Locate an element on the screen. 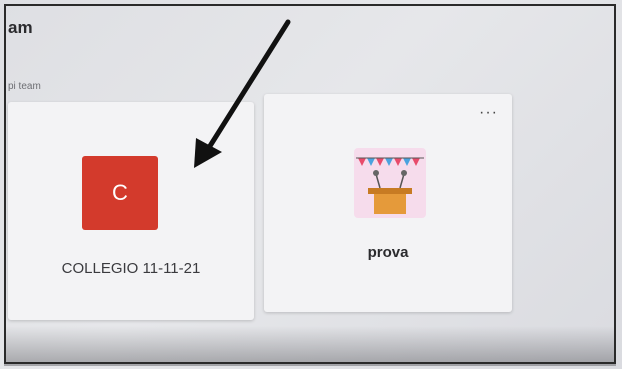  team-avatar-letter: C is located at coordinates (120, 192).